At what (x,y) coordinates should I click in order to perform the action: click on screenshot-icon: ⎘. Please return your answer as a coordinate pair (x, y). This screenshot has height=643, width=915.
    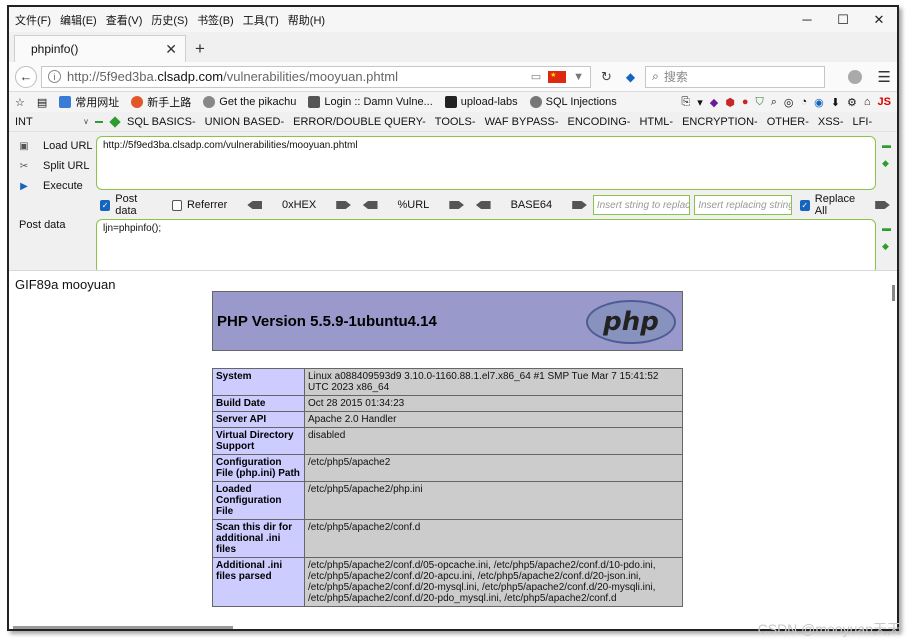
    Looking at the image, I should click on (685, 102).